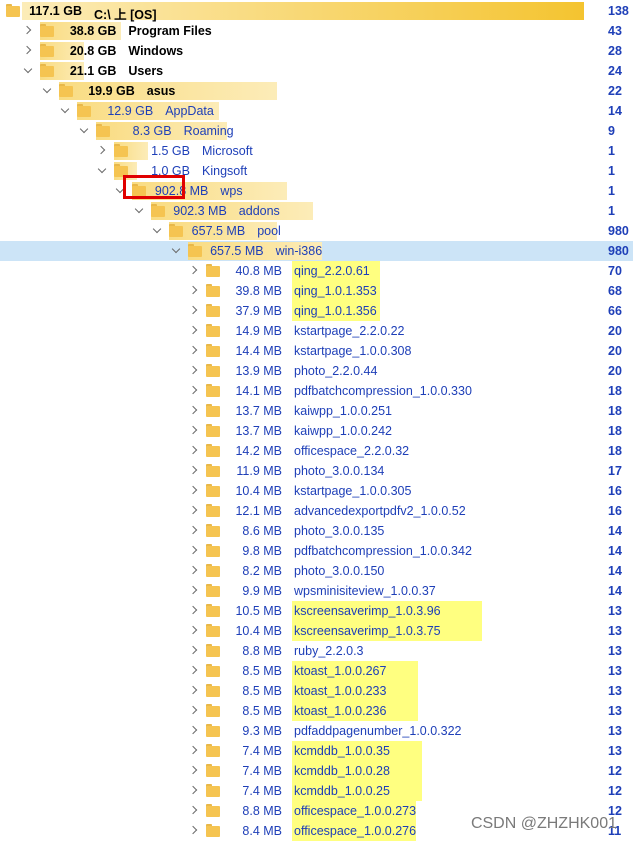 This screenshot has width=633, height=842. I want to click on tree-row: 1.0 GB Kingsoft 1, so click(316, 171).